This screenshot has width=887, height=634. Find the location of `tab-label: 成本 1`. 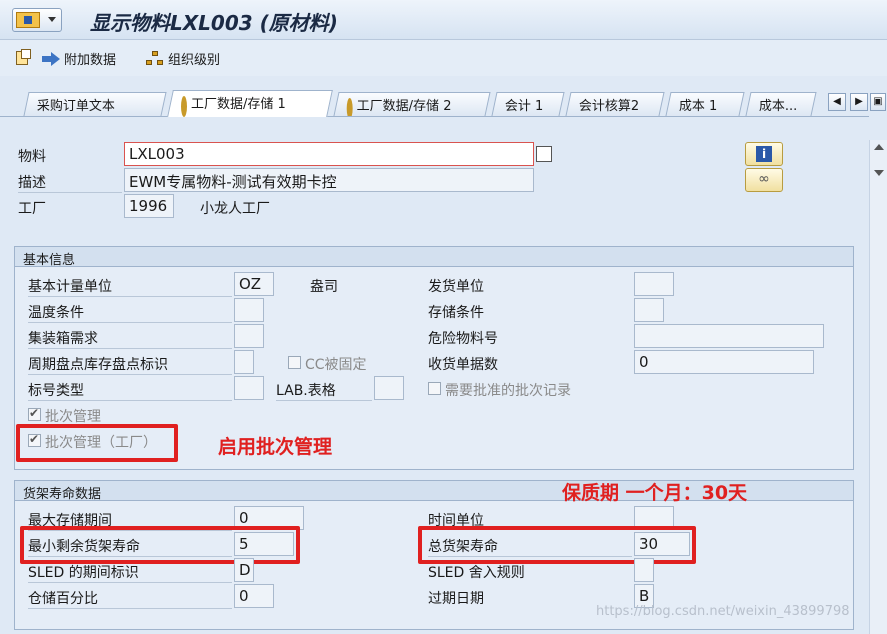

tab-label: 成本 1 is located at coordinates (698, 106).